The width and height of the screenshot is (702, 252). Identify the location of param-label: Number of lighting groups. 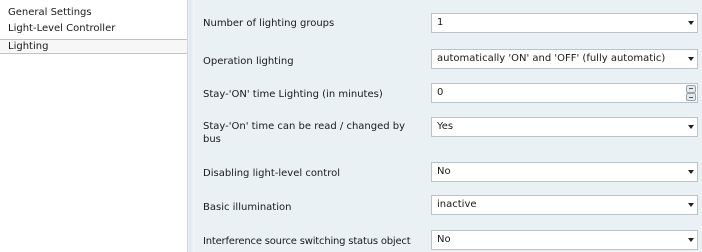
(269, 23).